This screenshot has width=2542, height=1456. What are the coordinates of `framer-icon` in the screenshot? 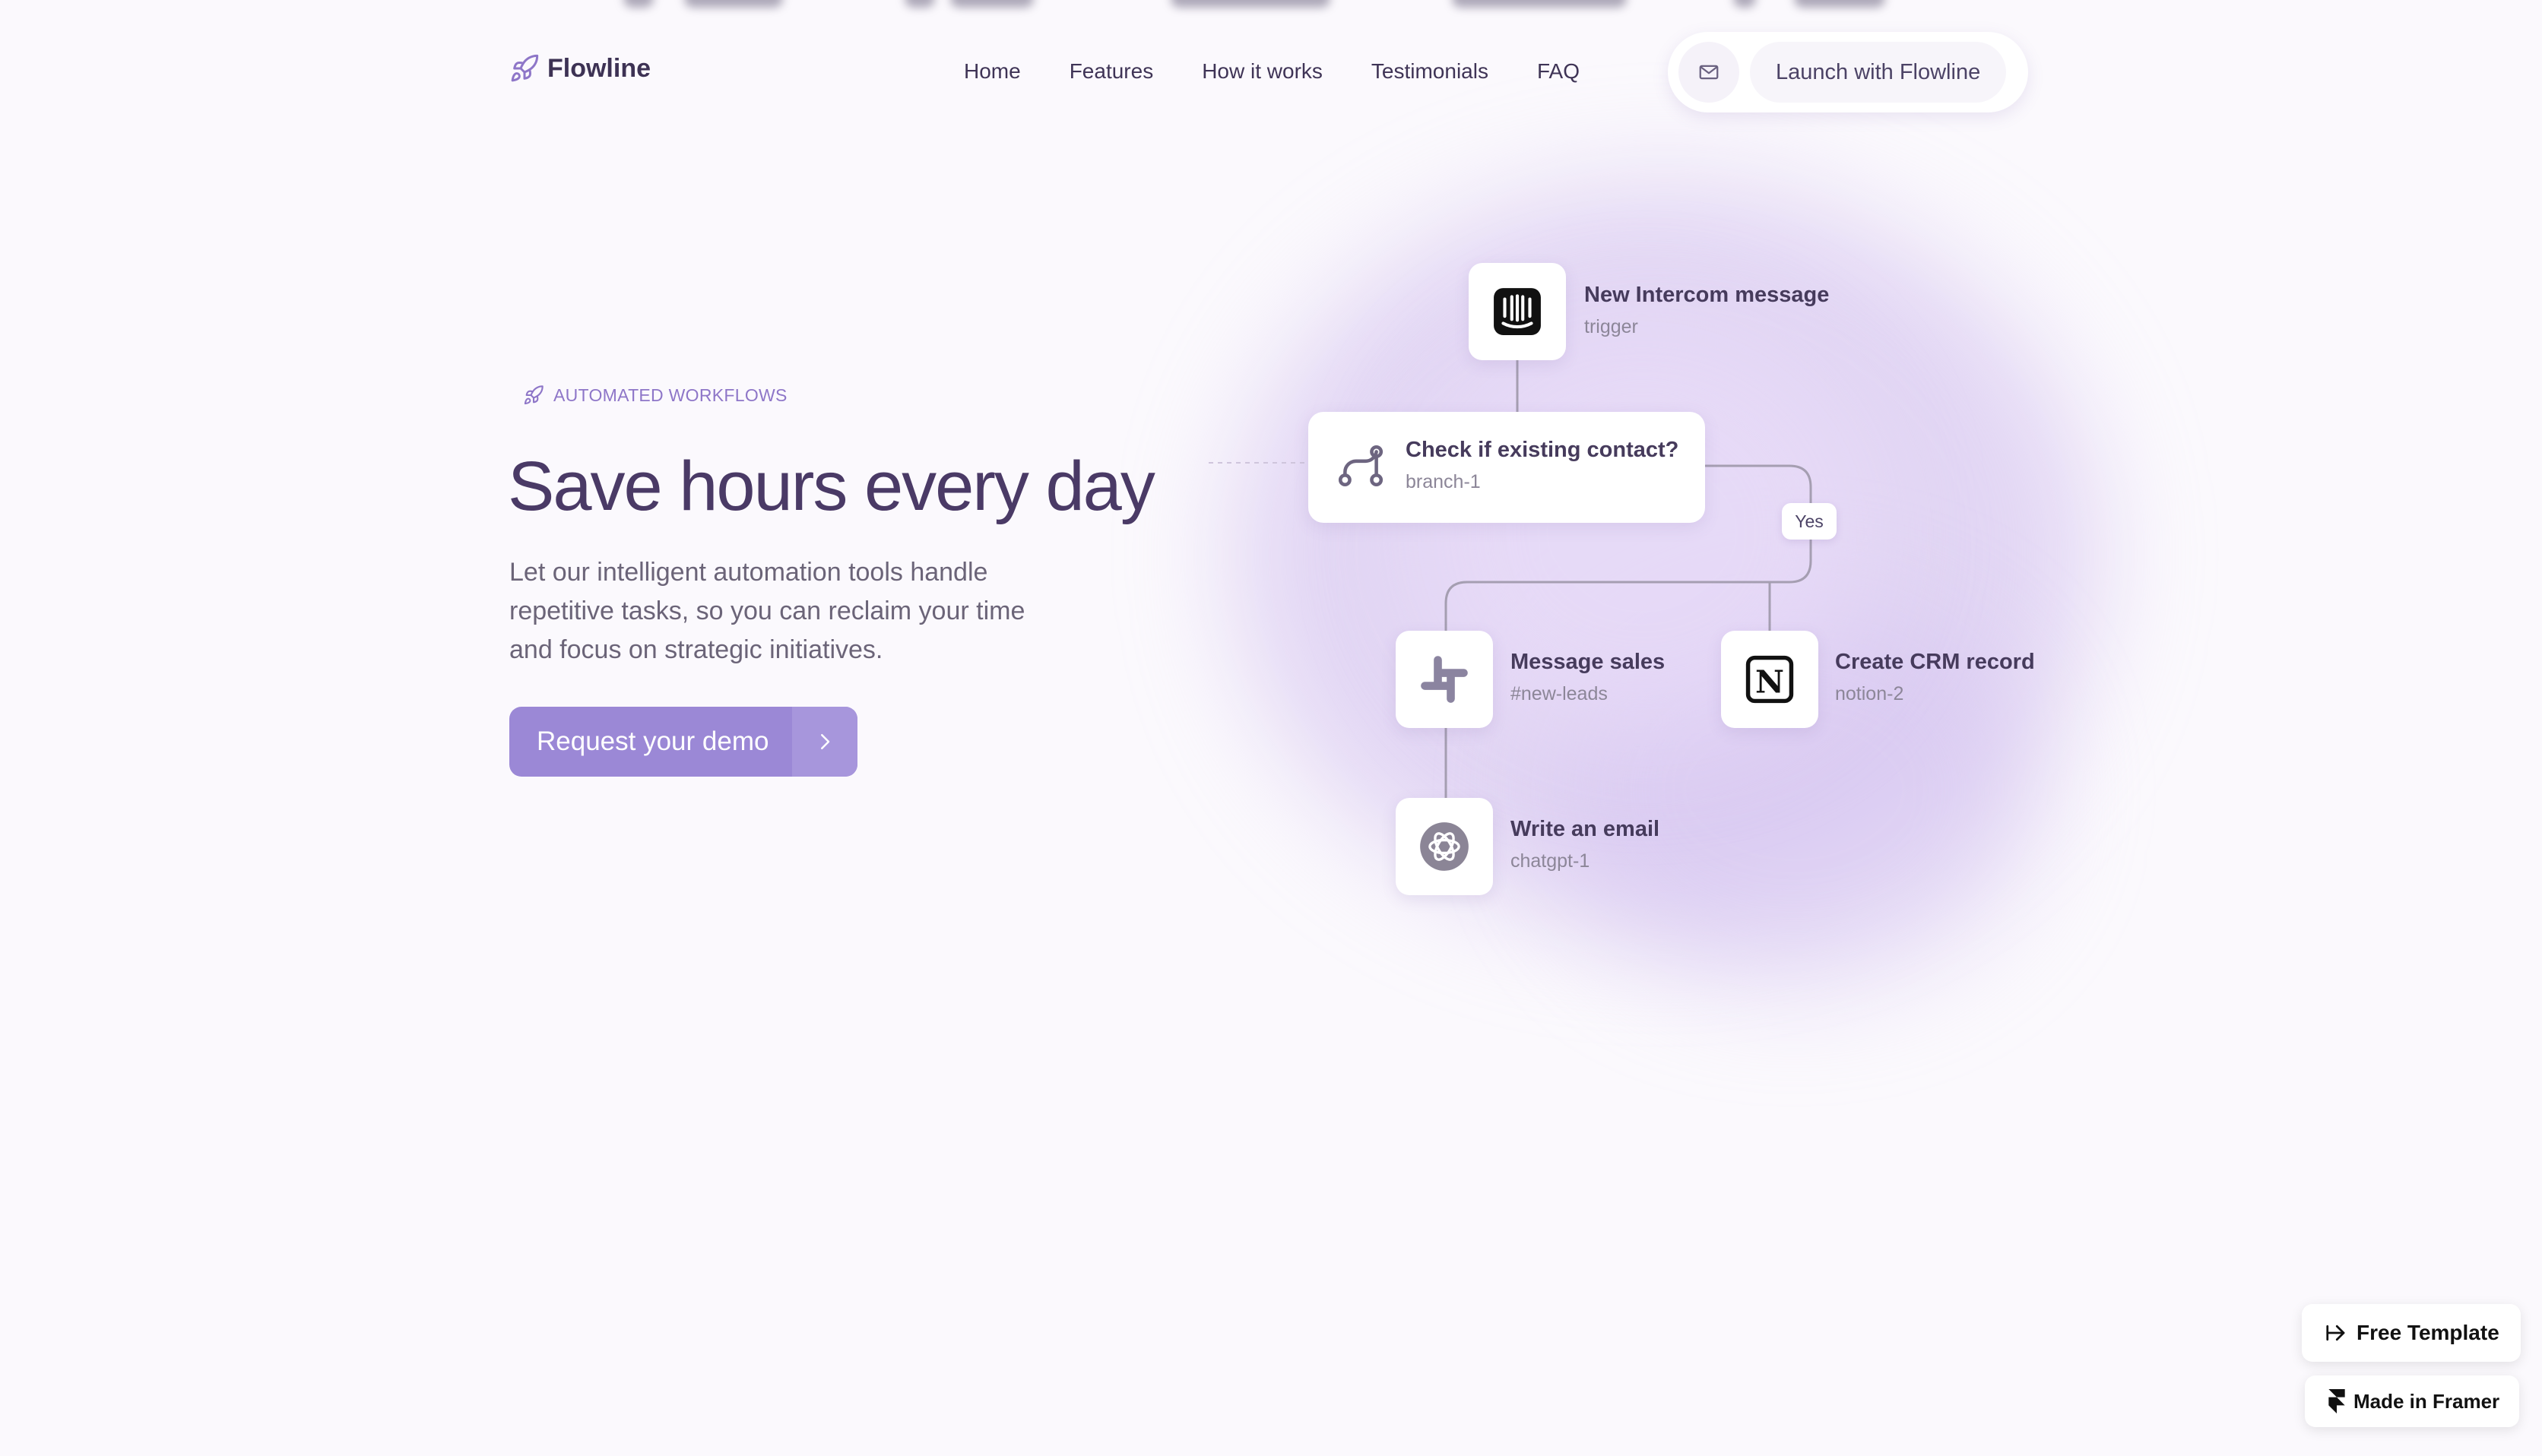 It's located at (2336, 1401).